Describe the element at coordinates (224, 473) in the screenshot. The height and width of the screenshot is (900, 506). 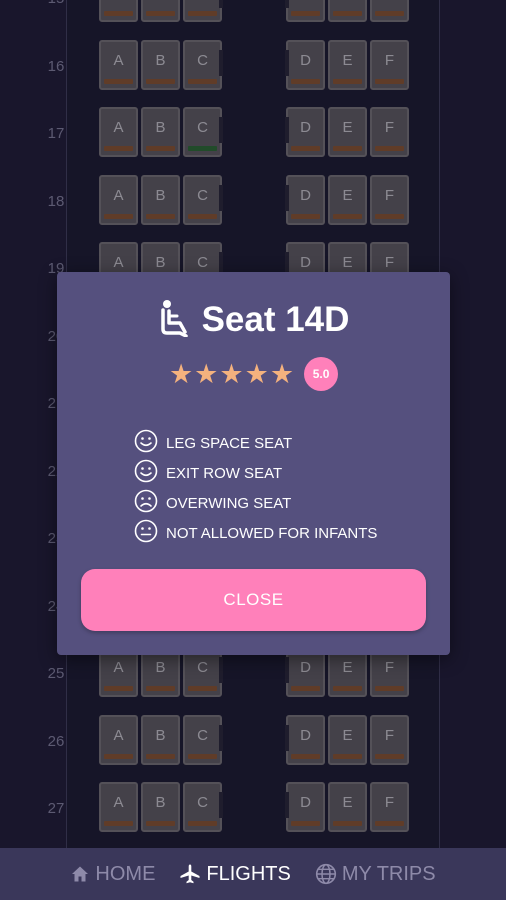
I see `feature-label: EXIT ROW SEAT` at that location.